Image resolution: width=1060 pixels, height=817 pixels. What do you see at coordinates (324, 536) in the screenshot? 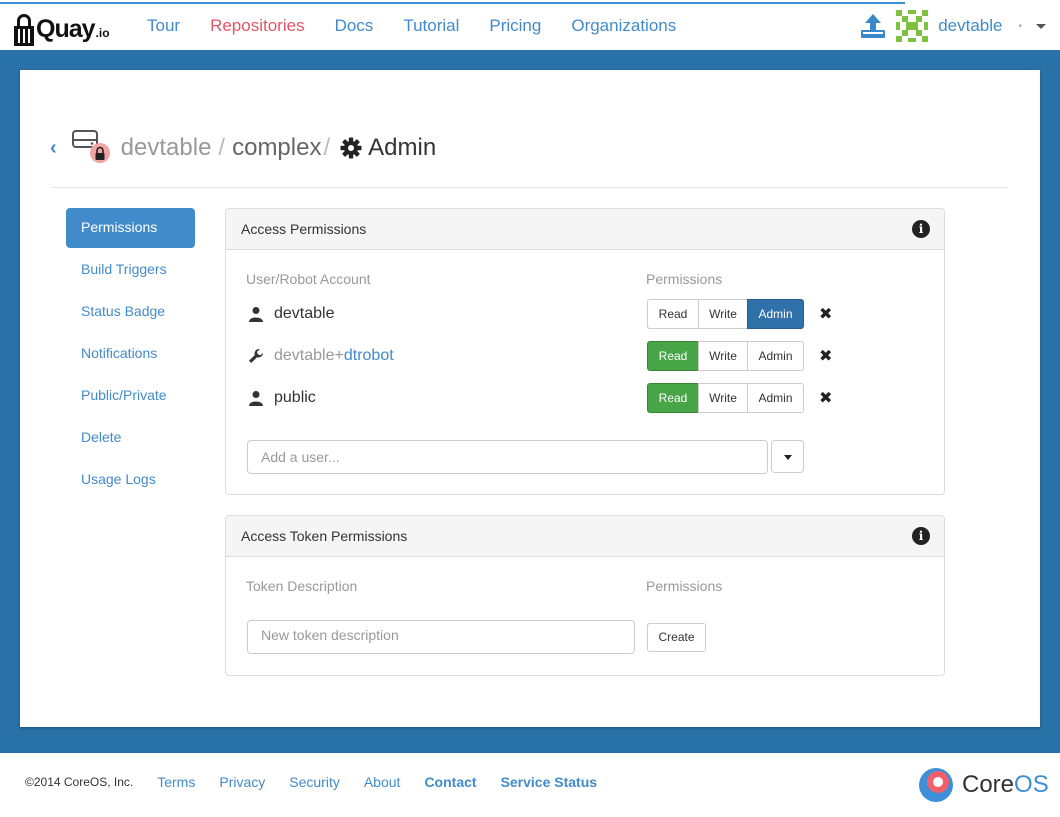
I see `panel-title: Access Token Permissions` at bounding box center [324, 536].